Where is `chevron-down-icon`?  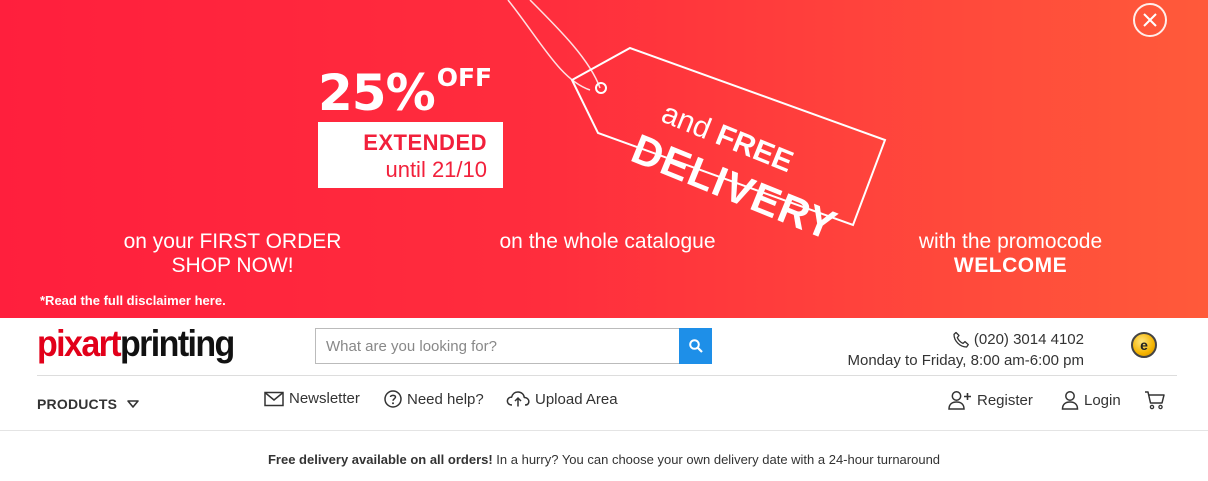 chevron-down-icon is located at coordinates (133, 404).